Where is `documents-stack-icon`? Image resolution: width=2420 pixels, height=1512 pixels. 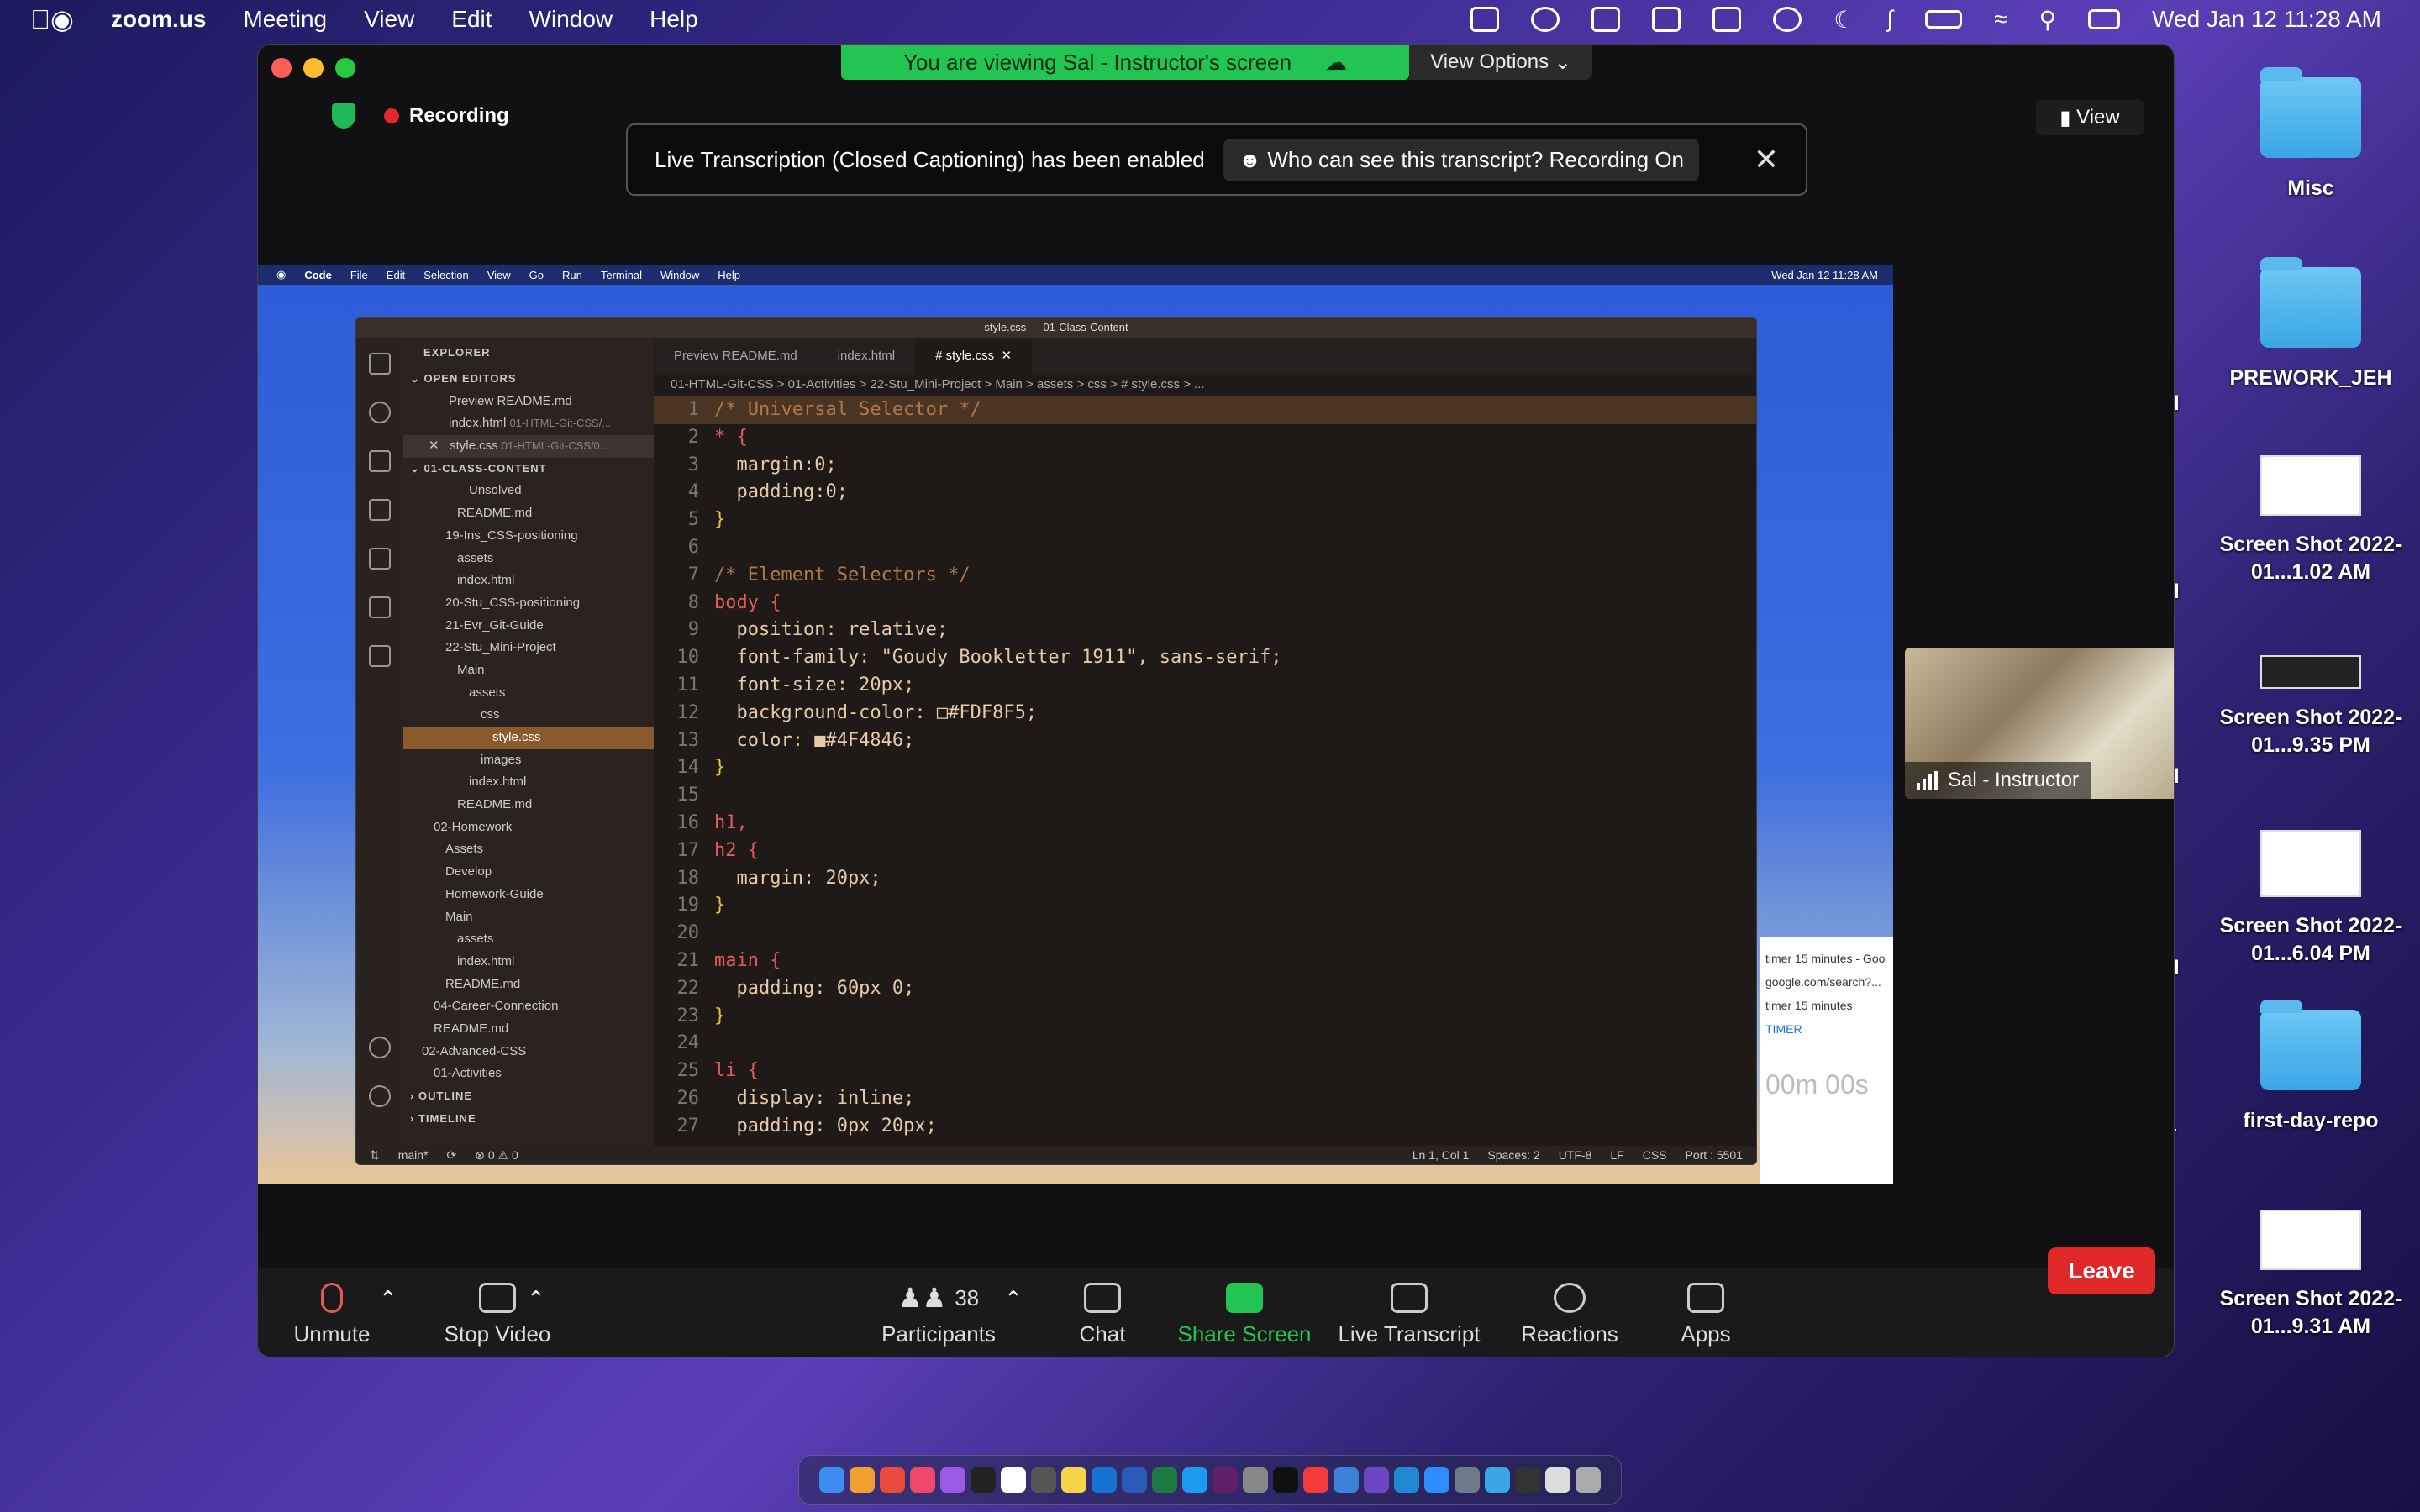
documents-stack-icon is located at coordinates (1558, 1480).